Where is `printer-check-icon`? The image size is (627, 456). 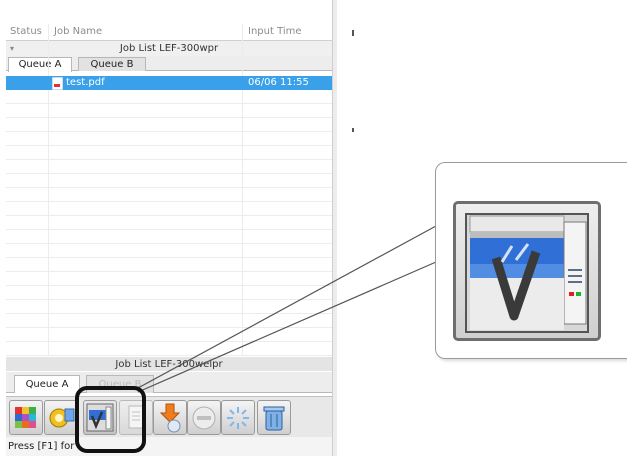
printer-check-icon is located at coordinates (527, 273).